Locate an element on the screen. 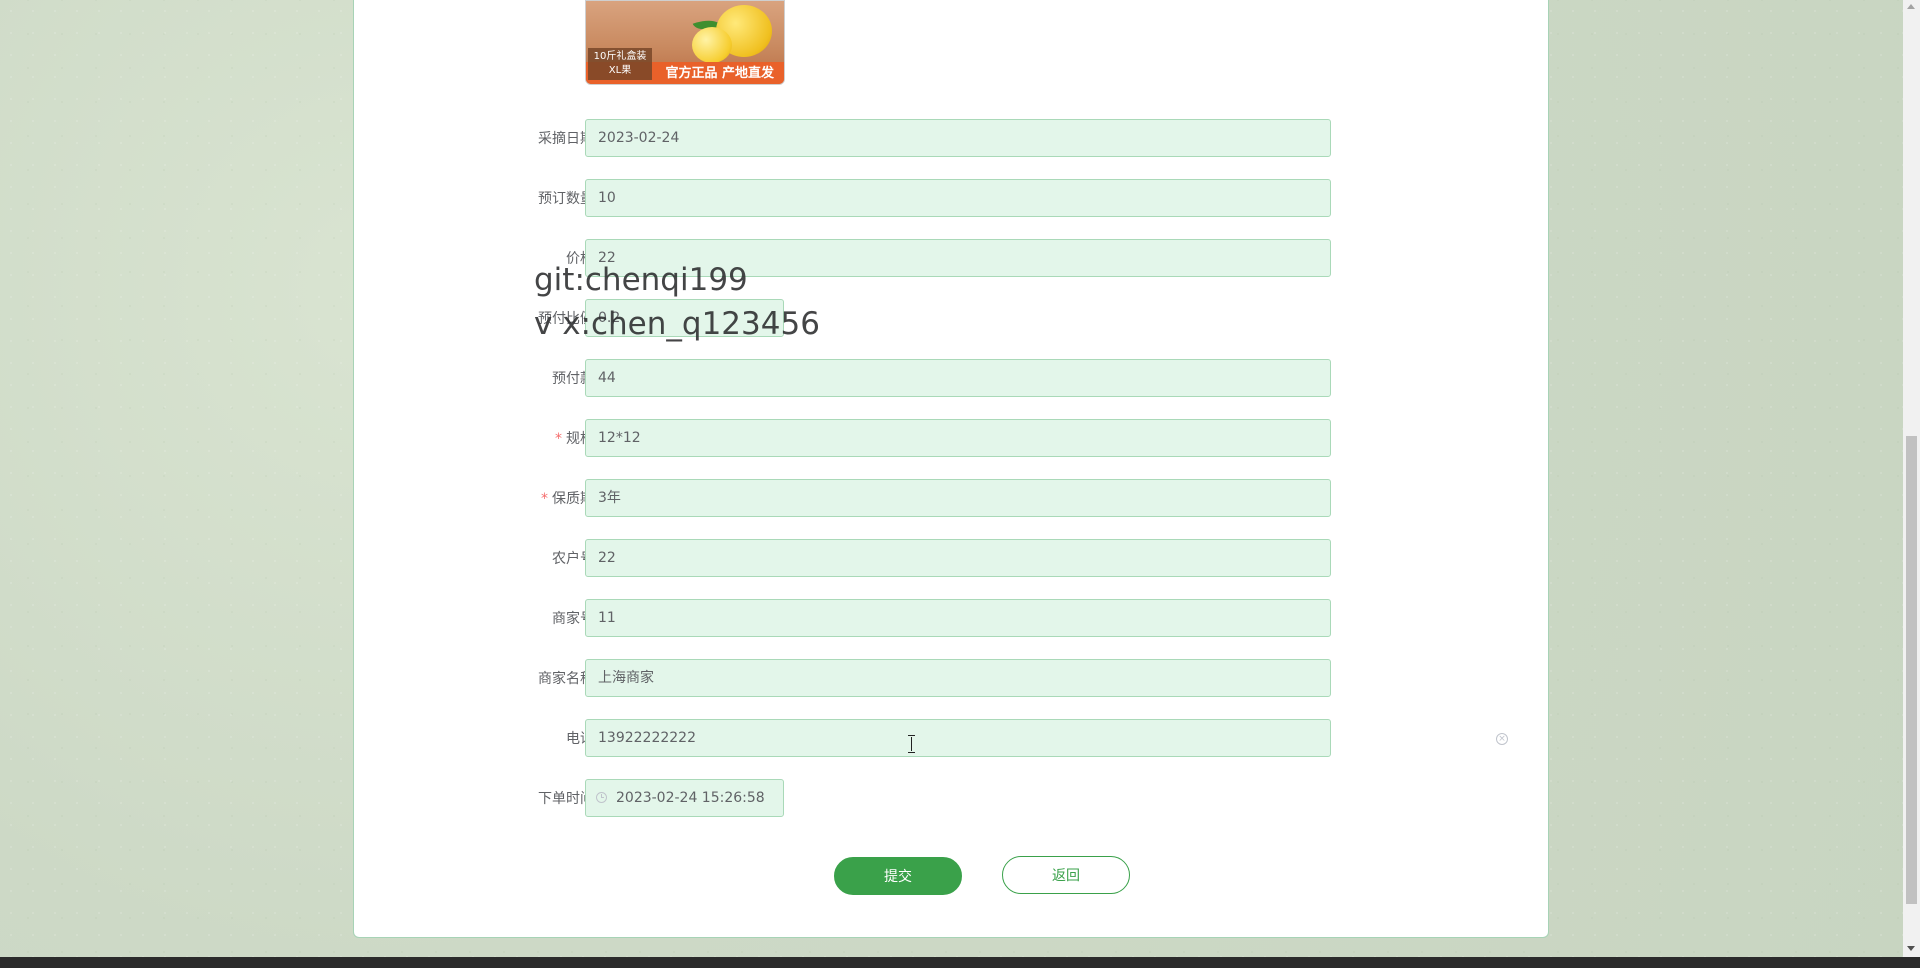 Image resolution: width=1920 pixels, height=968 pixels. image-banner-text: 官方正品 产地直发 is located at coordinates (719, 73).